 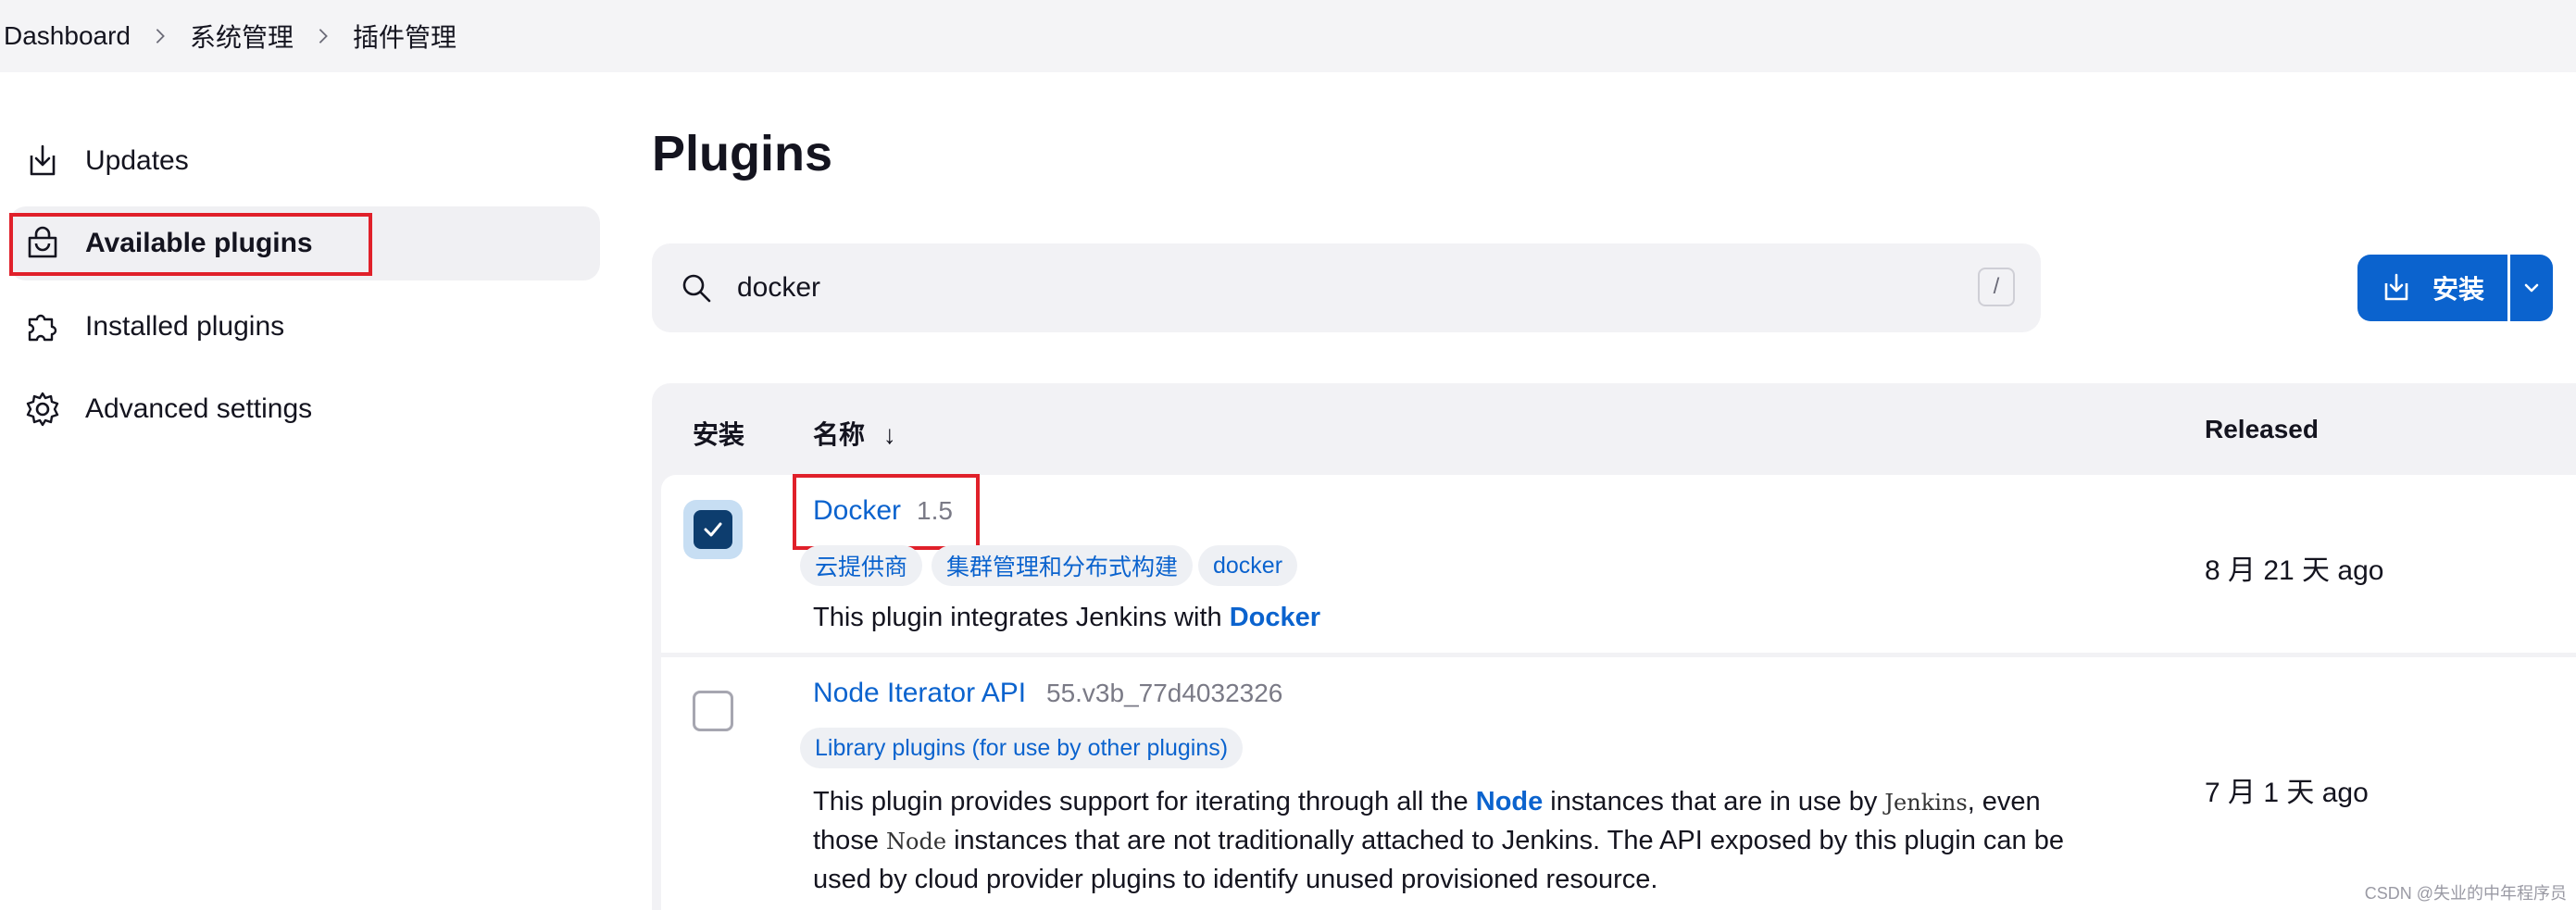 I want to click on search-input, so click(x=1339, y=288).